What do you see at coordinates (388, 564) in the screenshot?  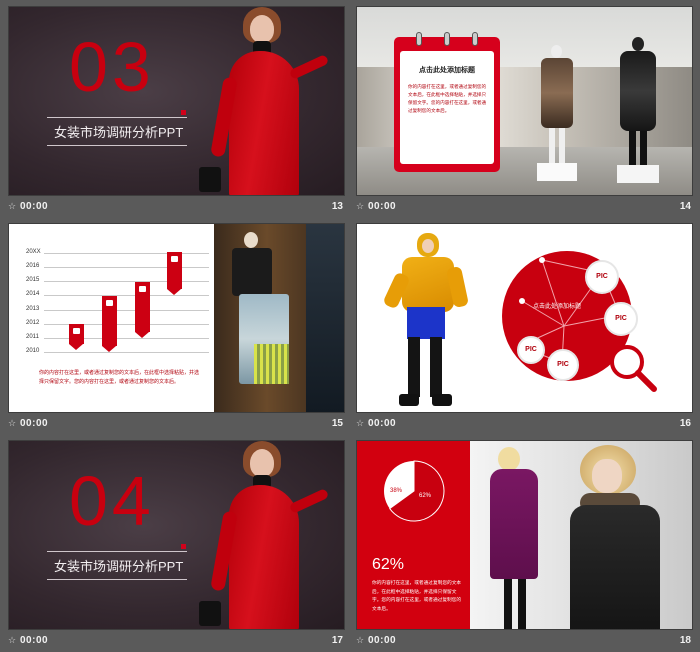 I see `percent-headline: 62%` at bounding box center [388, 564].